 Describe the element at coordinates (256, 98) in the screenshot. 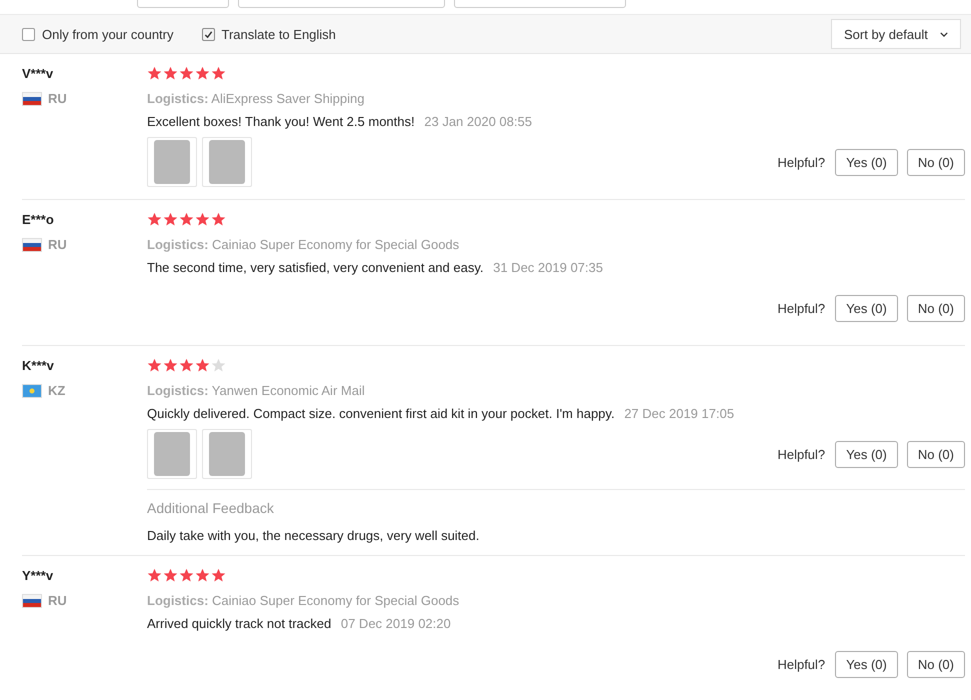

I see `logistics-info: Logistics: AliExpress Saver Shipping` at that location.